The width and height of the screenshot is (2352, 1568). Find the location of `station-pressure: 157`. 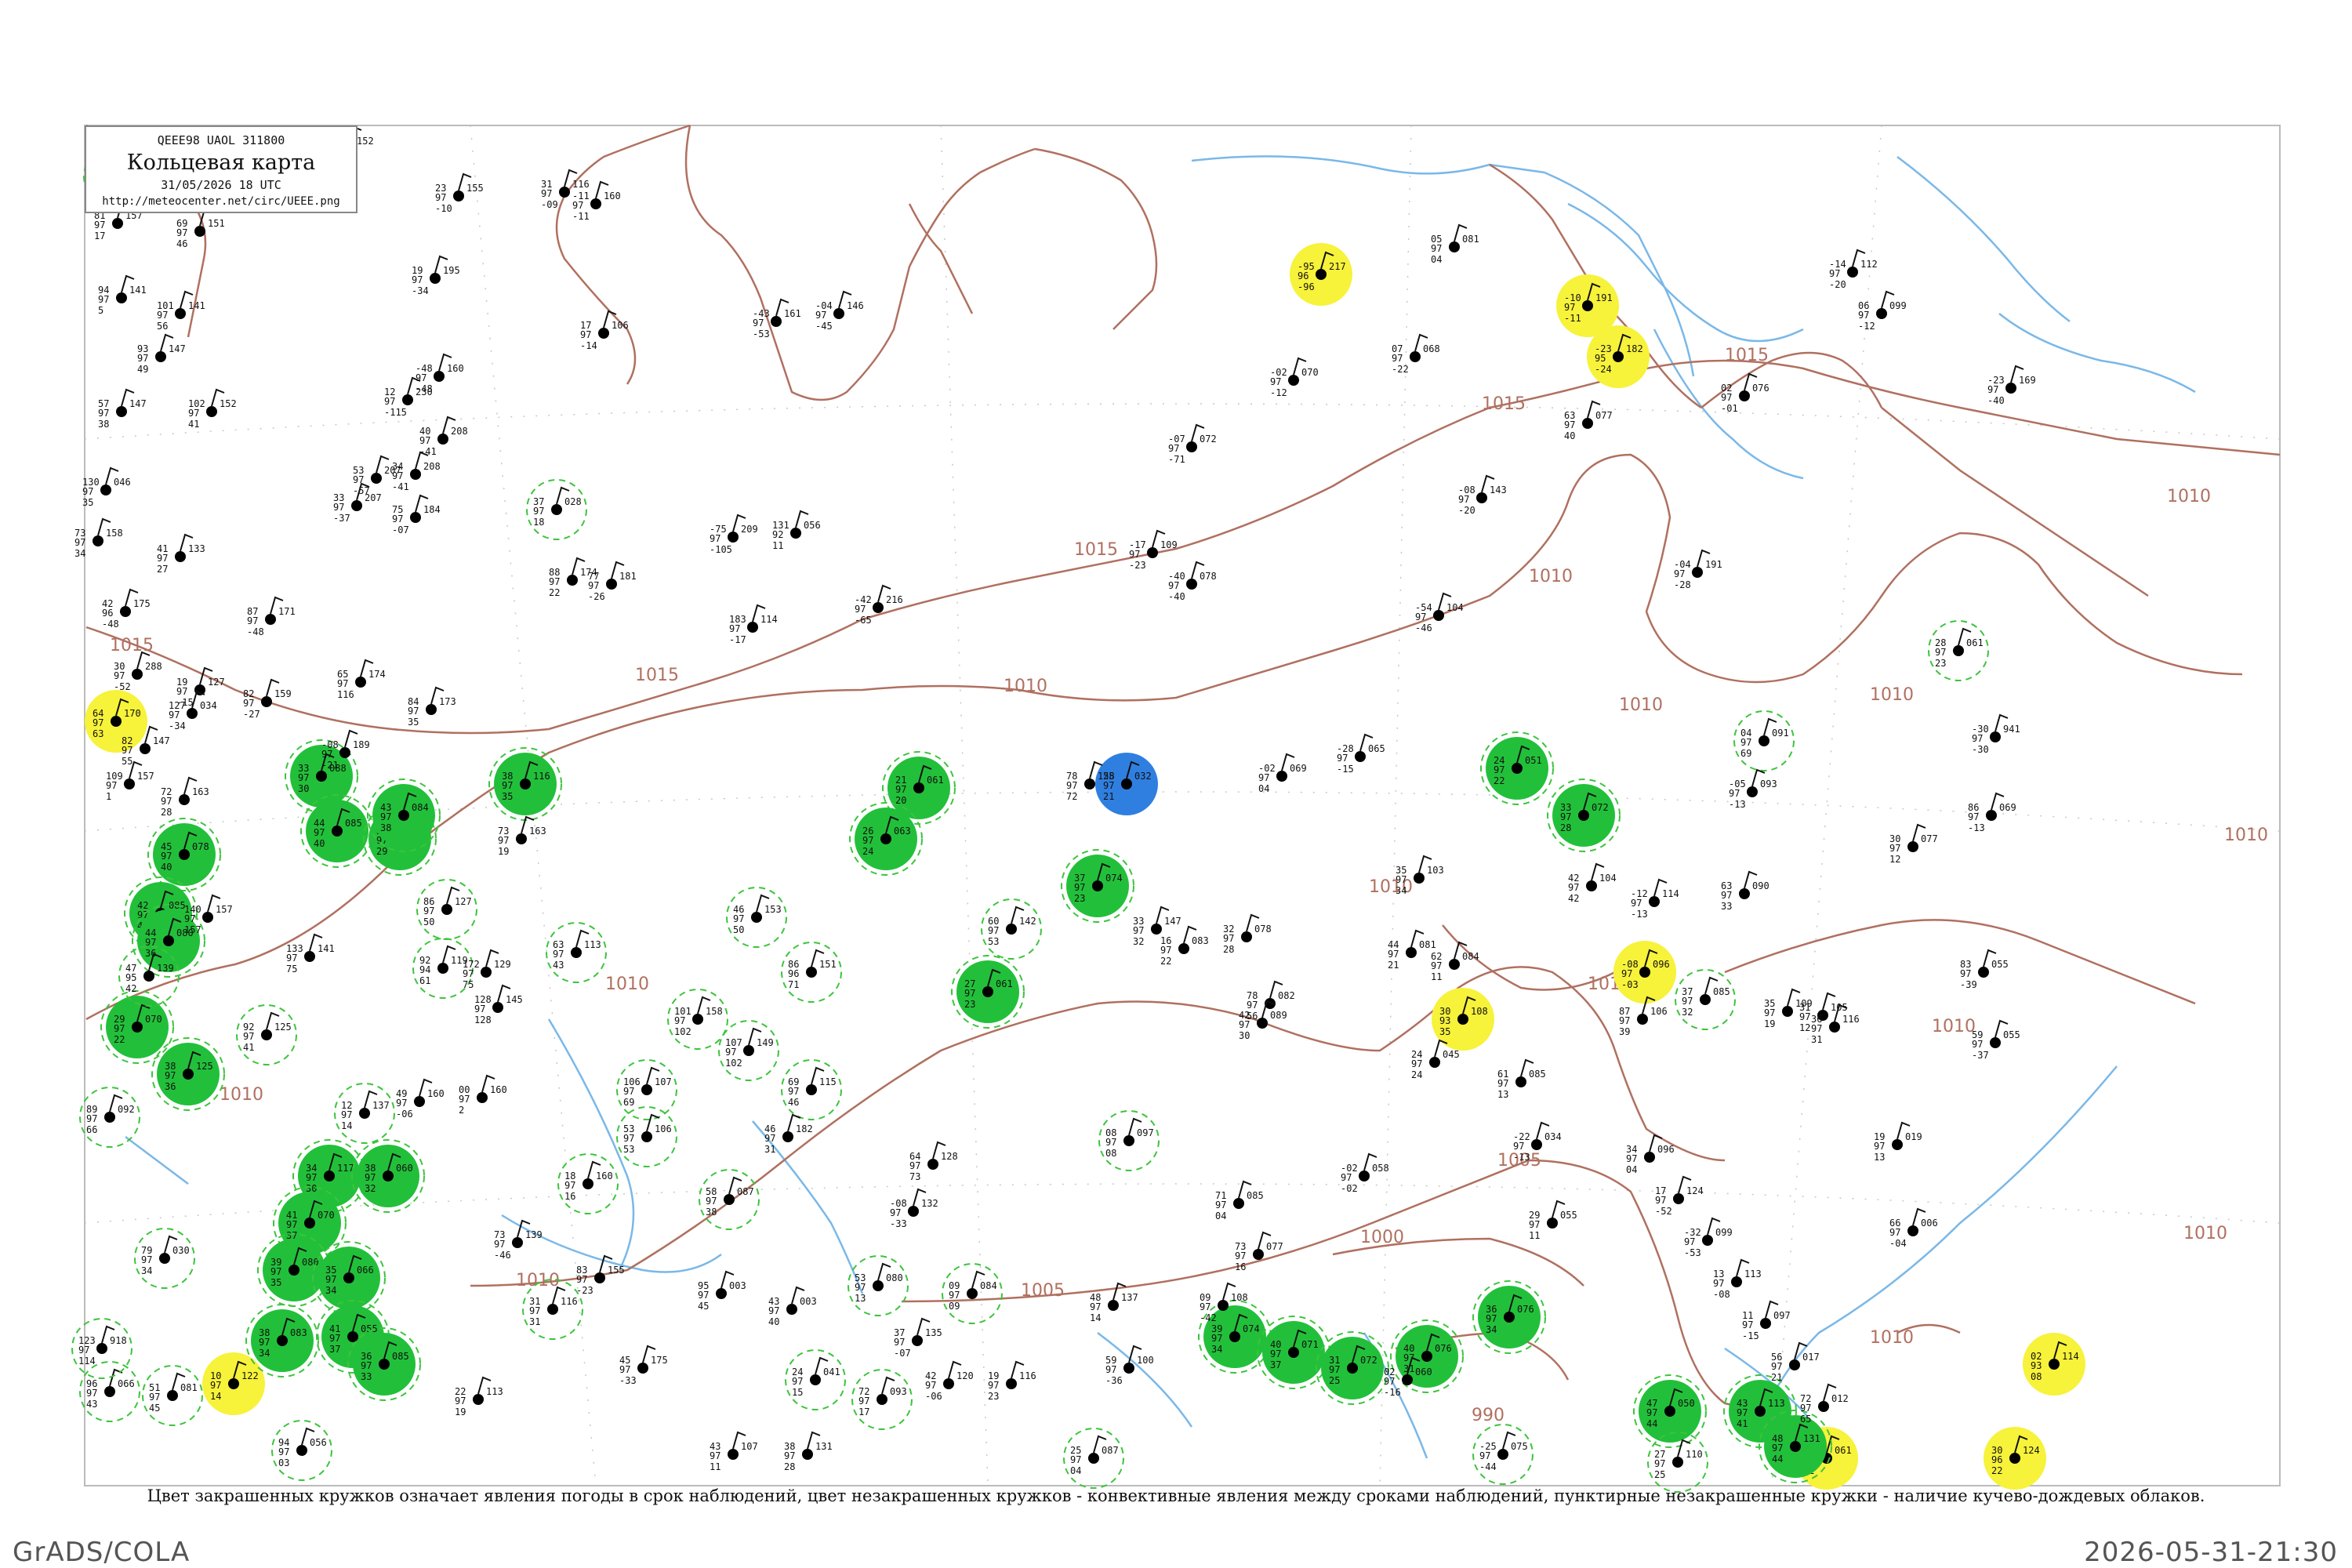

station-pressure: 157 is located at coordinates (145, 776).